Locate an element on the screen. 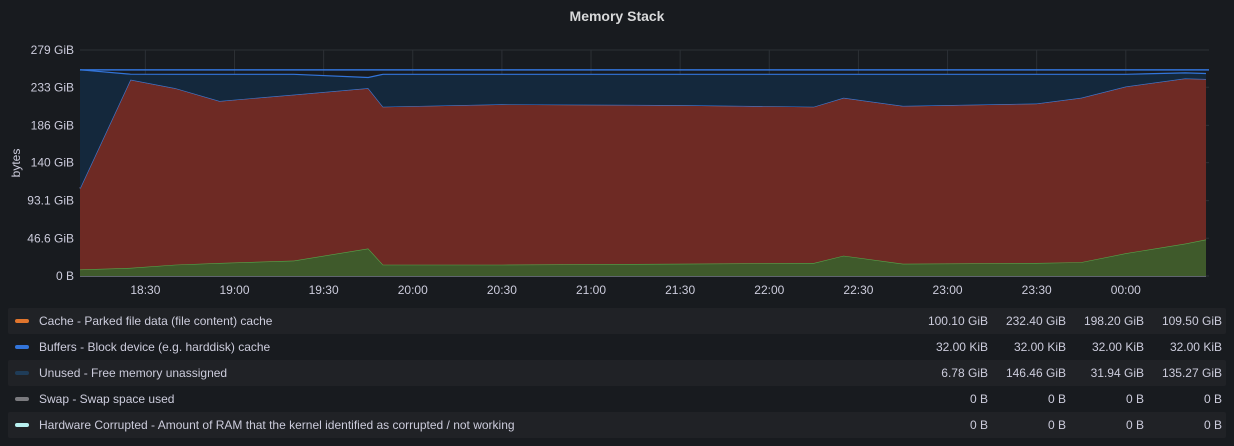  y-tick-label: 93.1 GiB is located at coordinates (50, 201).